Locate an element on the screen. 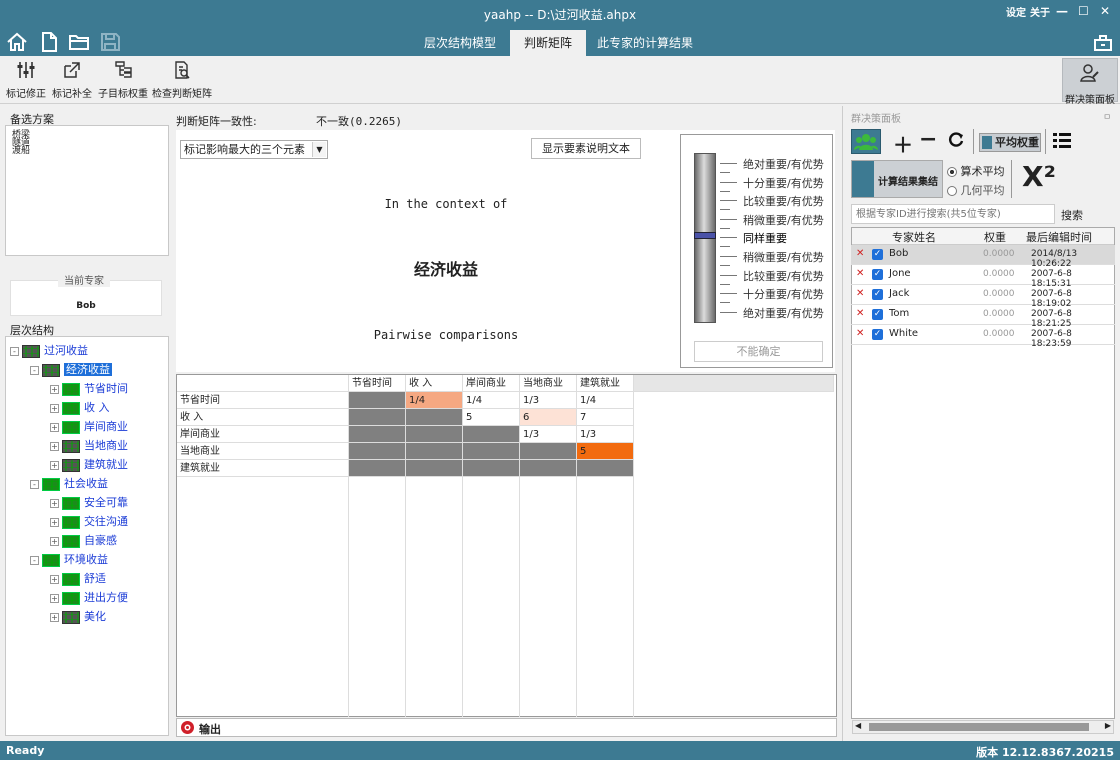 The width and height of the screenshot is (1120, 760). mark-complete-button: 标记补全 is located at coordinates (72, 79).